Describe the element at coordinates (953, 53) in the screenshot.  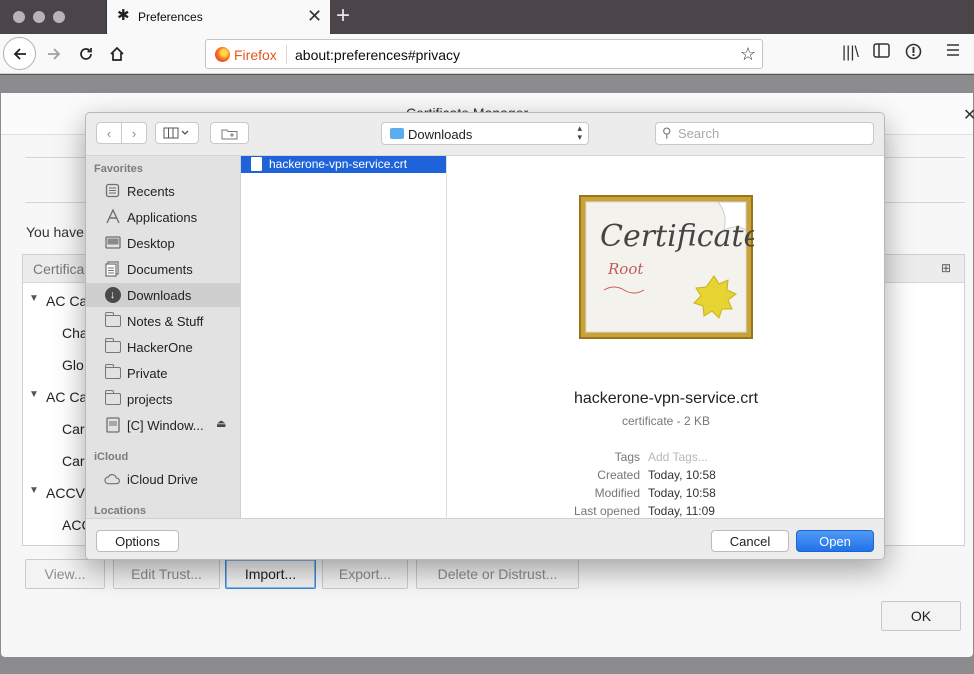
I see `menu-icon` at that location.